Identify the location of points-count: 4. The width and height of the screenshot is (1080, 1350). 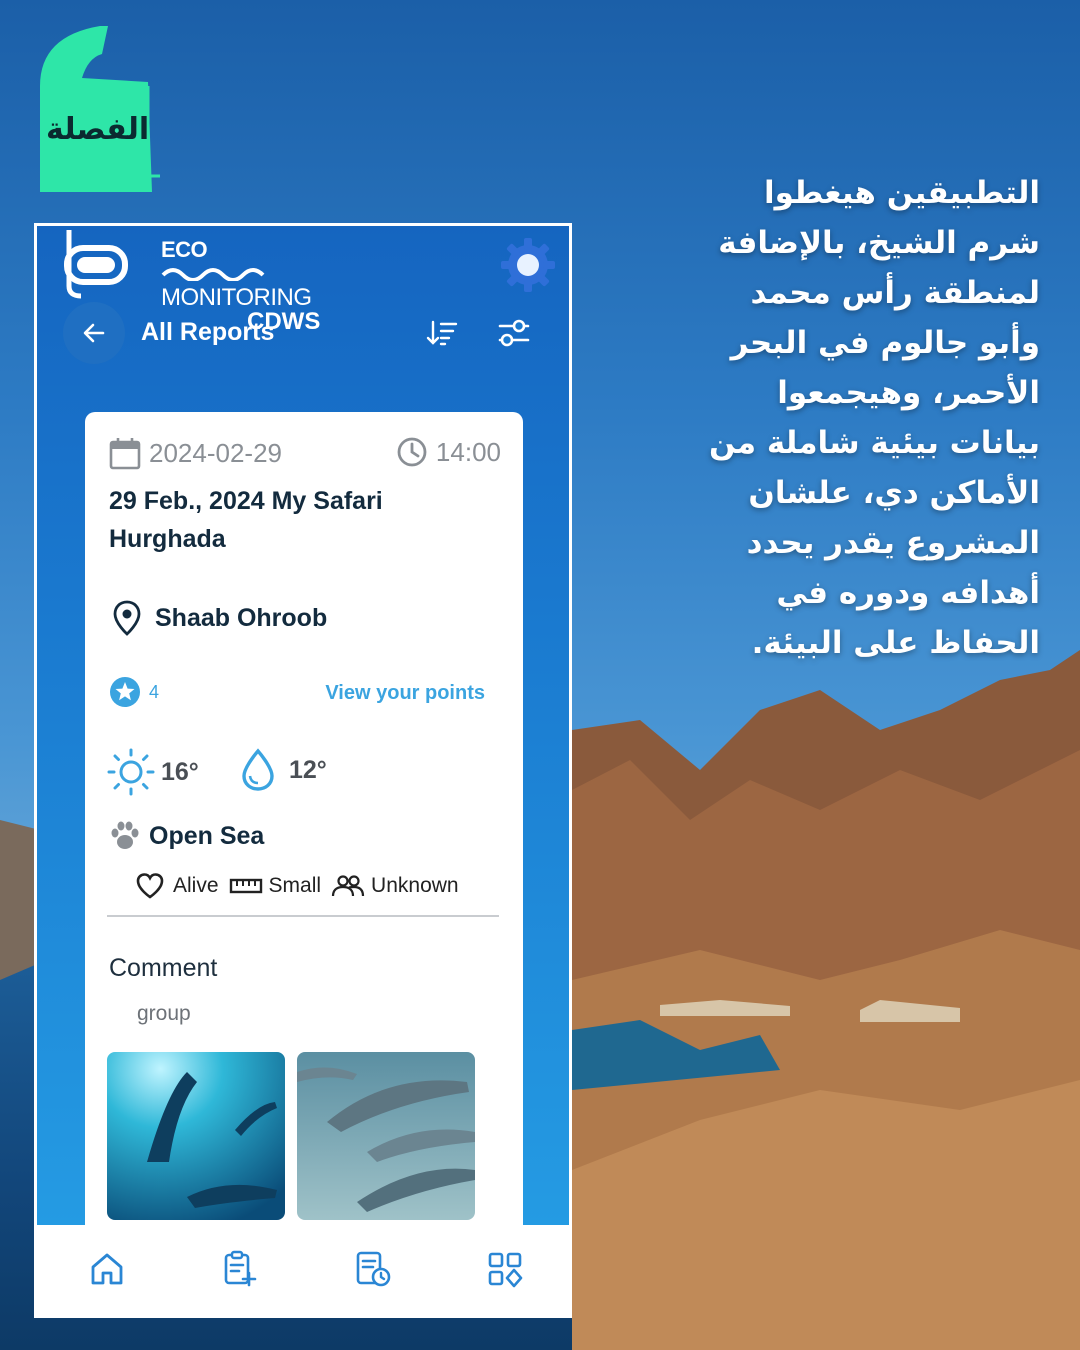
(154, 691).